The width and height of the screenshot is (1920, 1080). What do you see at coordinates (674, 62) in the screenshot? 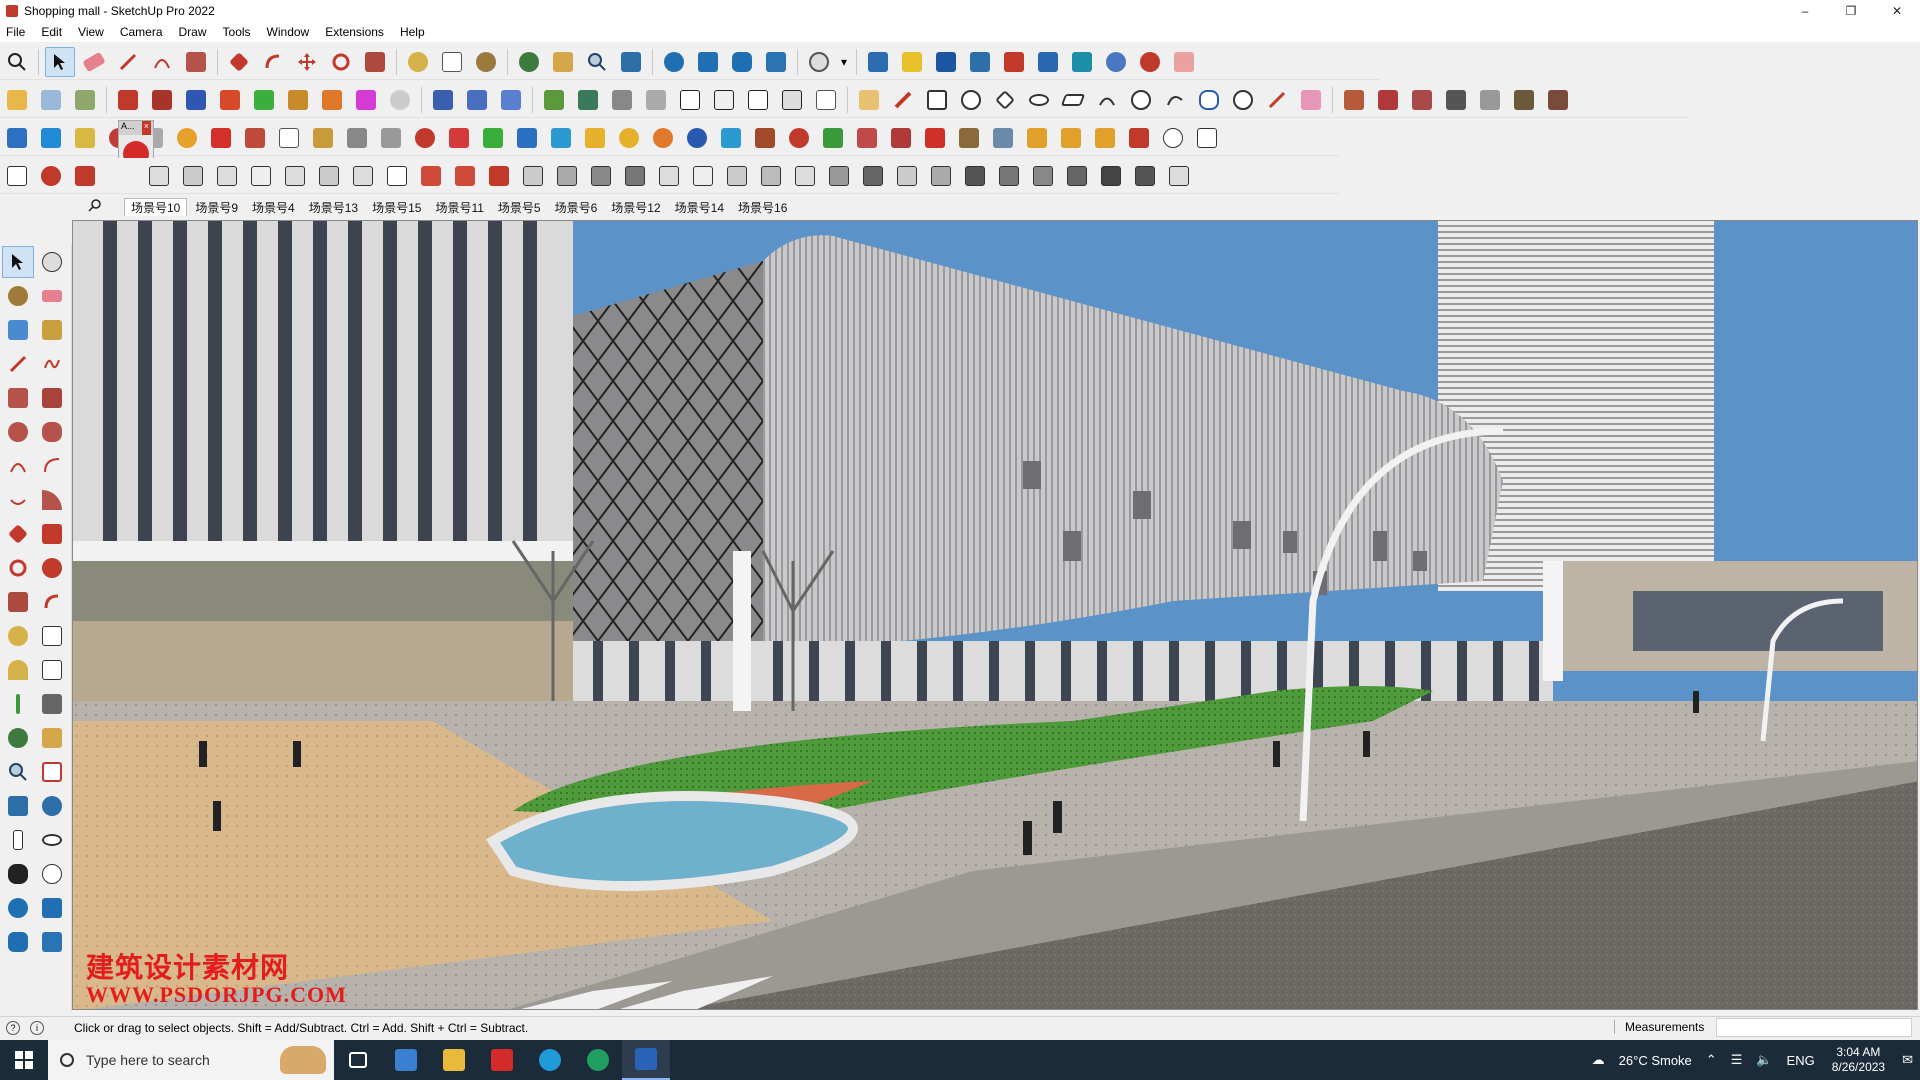
I see `3d-warehouse-icon` at bounding box center [674, 62].